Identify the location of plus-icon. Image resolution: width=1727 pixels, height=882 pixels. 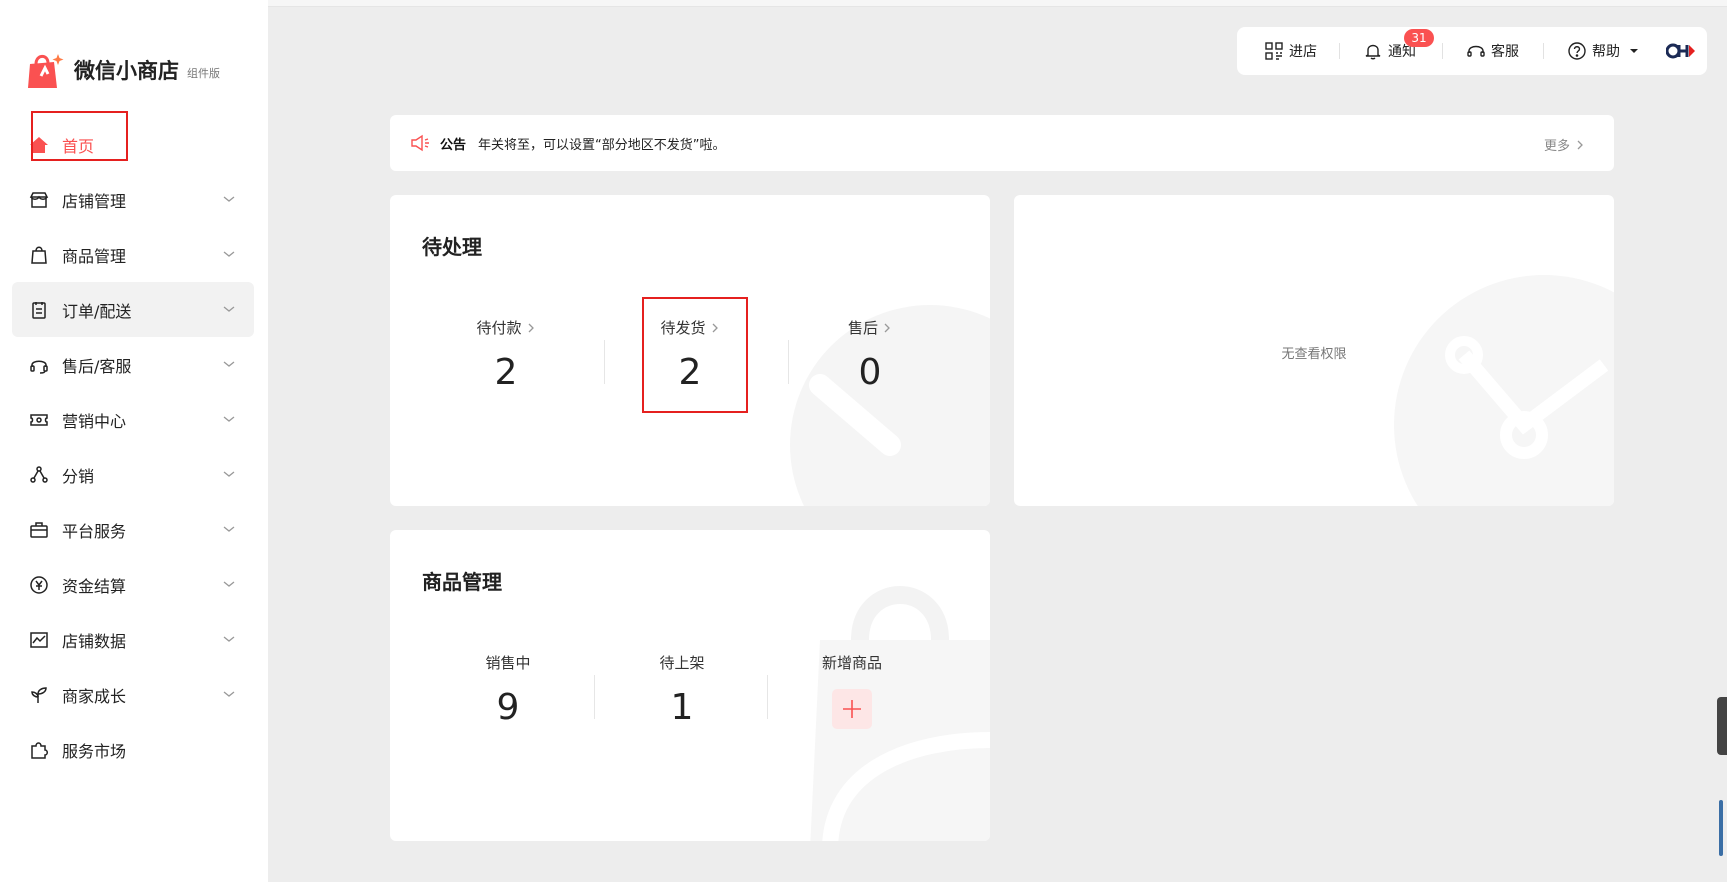
(852, 709).